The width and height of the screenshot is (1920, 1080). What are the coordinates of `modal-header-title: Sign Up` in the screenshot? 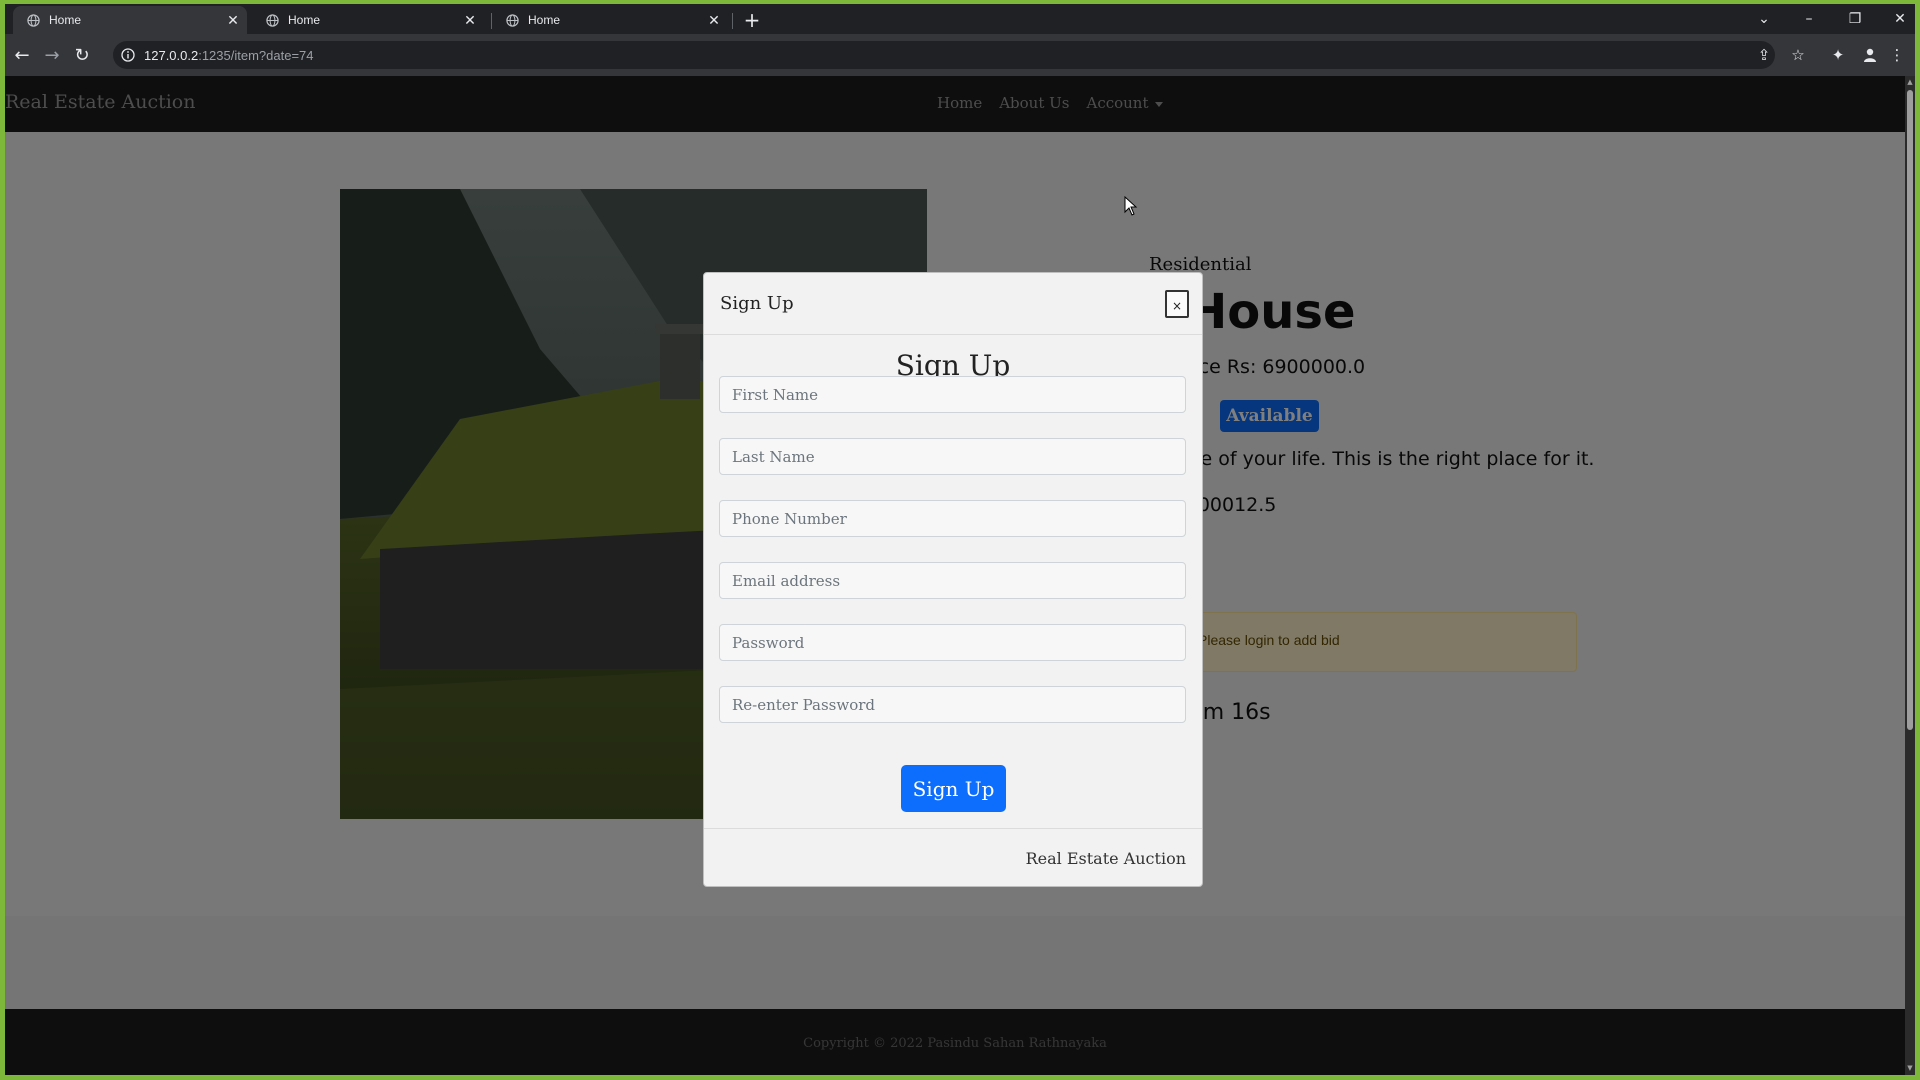 It's located at (757, 303).